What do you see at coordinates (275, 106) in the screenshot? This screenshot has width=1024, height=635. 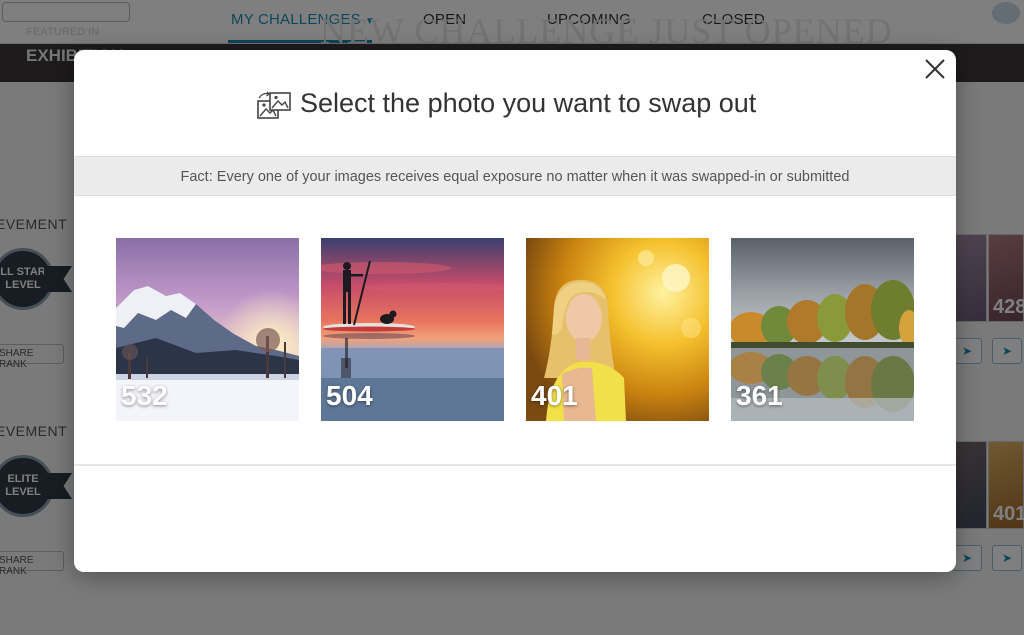 I see `swap-photo-icon` at bounding box center [275, 106].